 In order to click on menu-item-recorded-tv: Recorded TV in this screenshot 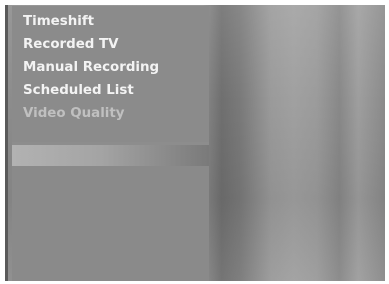, I will do `click(110, 44)`.